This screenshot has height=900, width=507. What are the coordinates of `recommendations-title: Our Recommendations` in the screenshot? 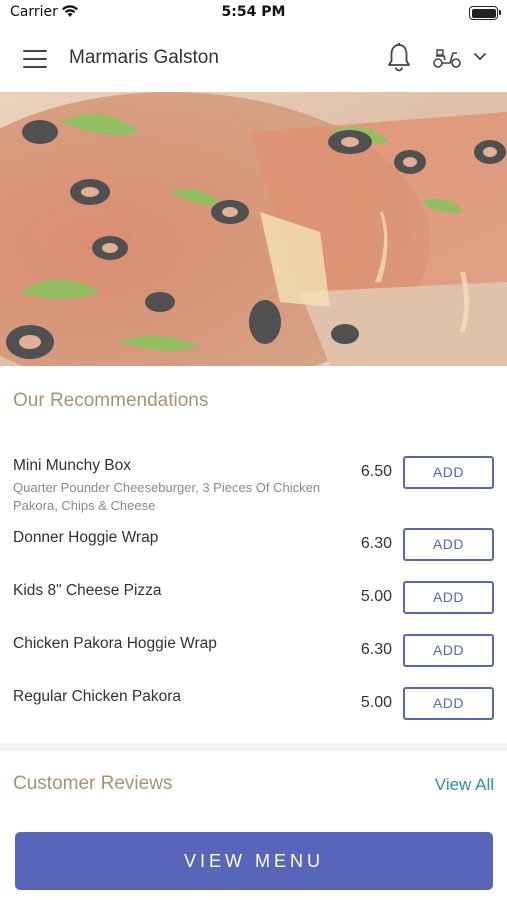 It's located at (111, 400).